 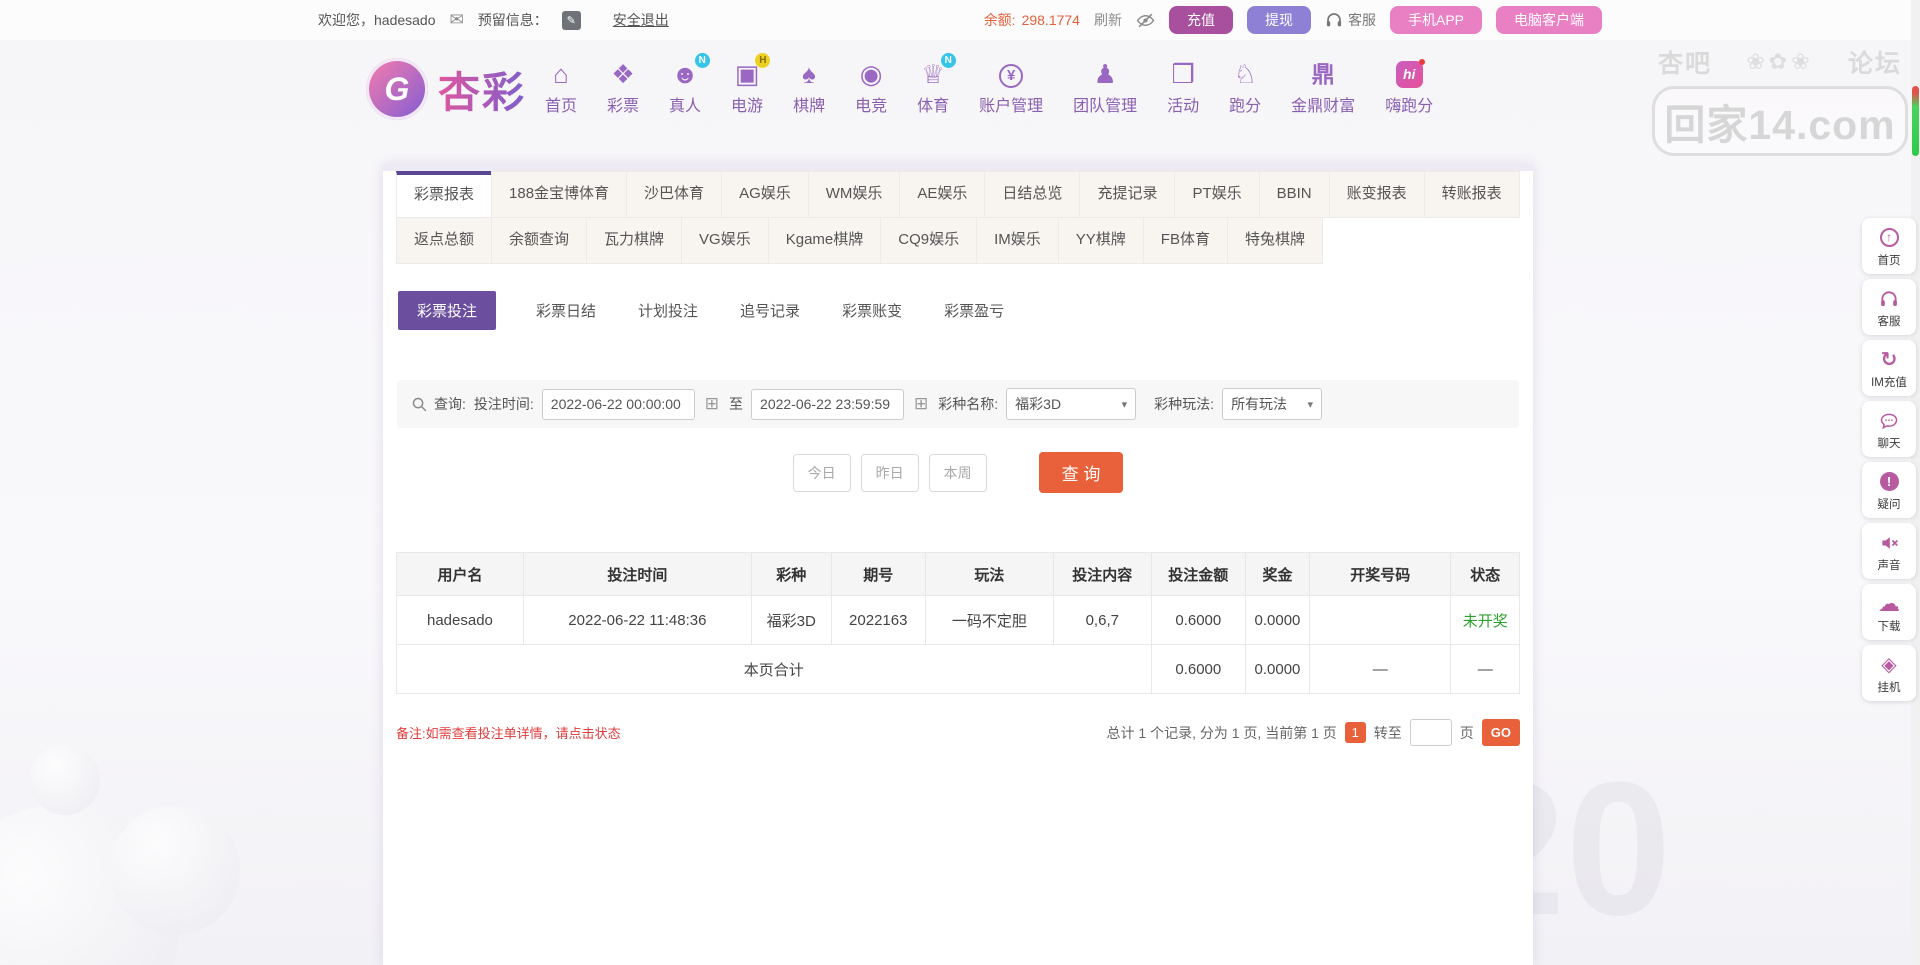 What do you see at coordinates (942, 194) in the screenshot?
I see `tab-ae-casino: AE娱乐` at bounding box center [942, 194].